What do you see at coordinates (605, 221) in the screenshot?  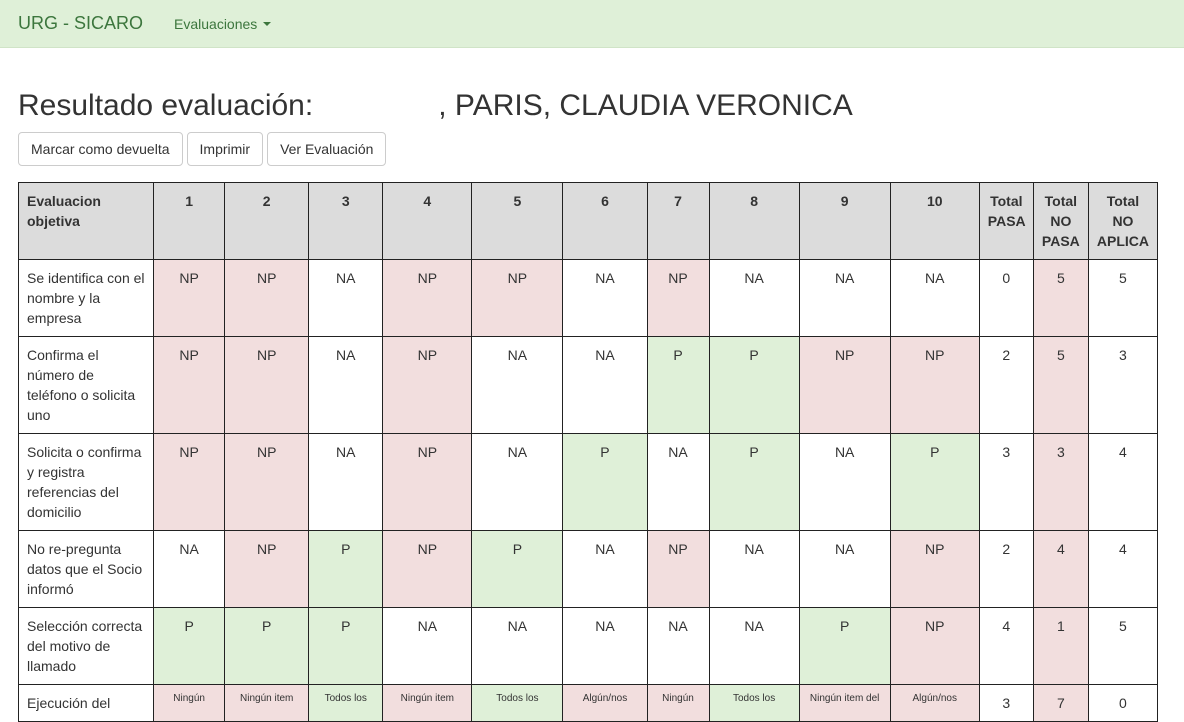 I see `header-col-6: 6` at bounding box center [605, 221].